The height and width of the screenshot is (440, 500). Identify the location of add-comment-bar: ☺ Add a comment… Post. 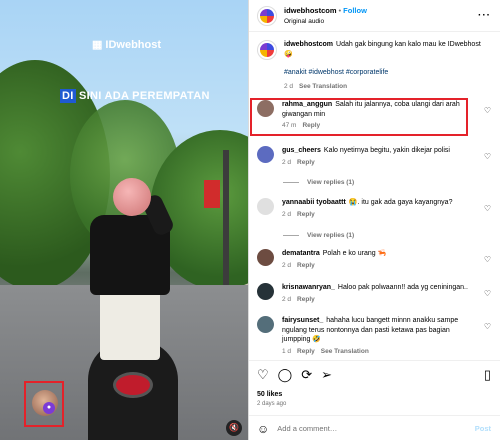
(374, 427).